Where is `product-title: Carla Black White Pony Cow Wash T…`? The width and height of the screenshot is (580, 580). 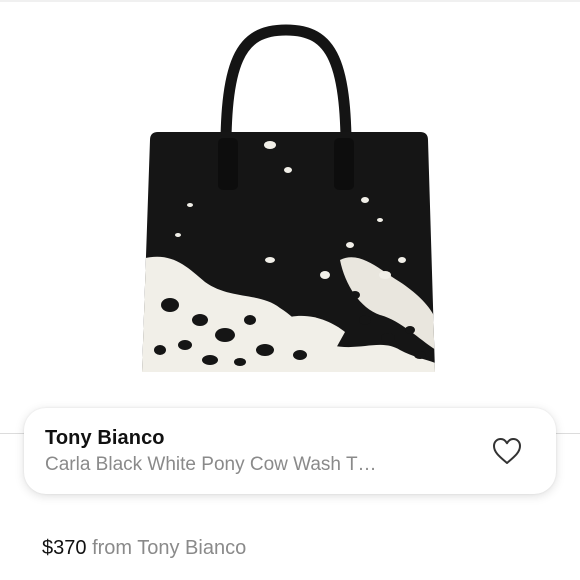
product-title: Carla Black White Pony Cow Wash T… is located at coordinates (211, 464).